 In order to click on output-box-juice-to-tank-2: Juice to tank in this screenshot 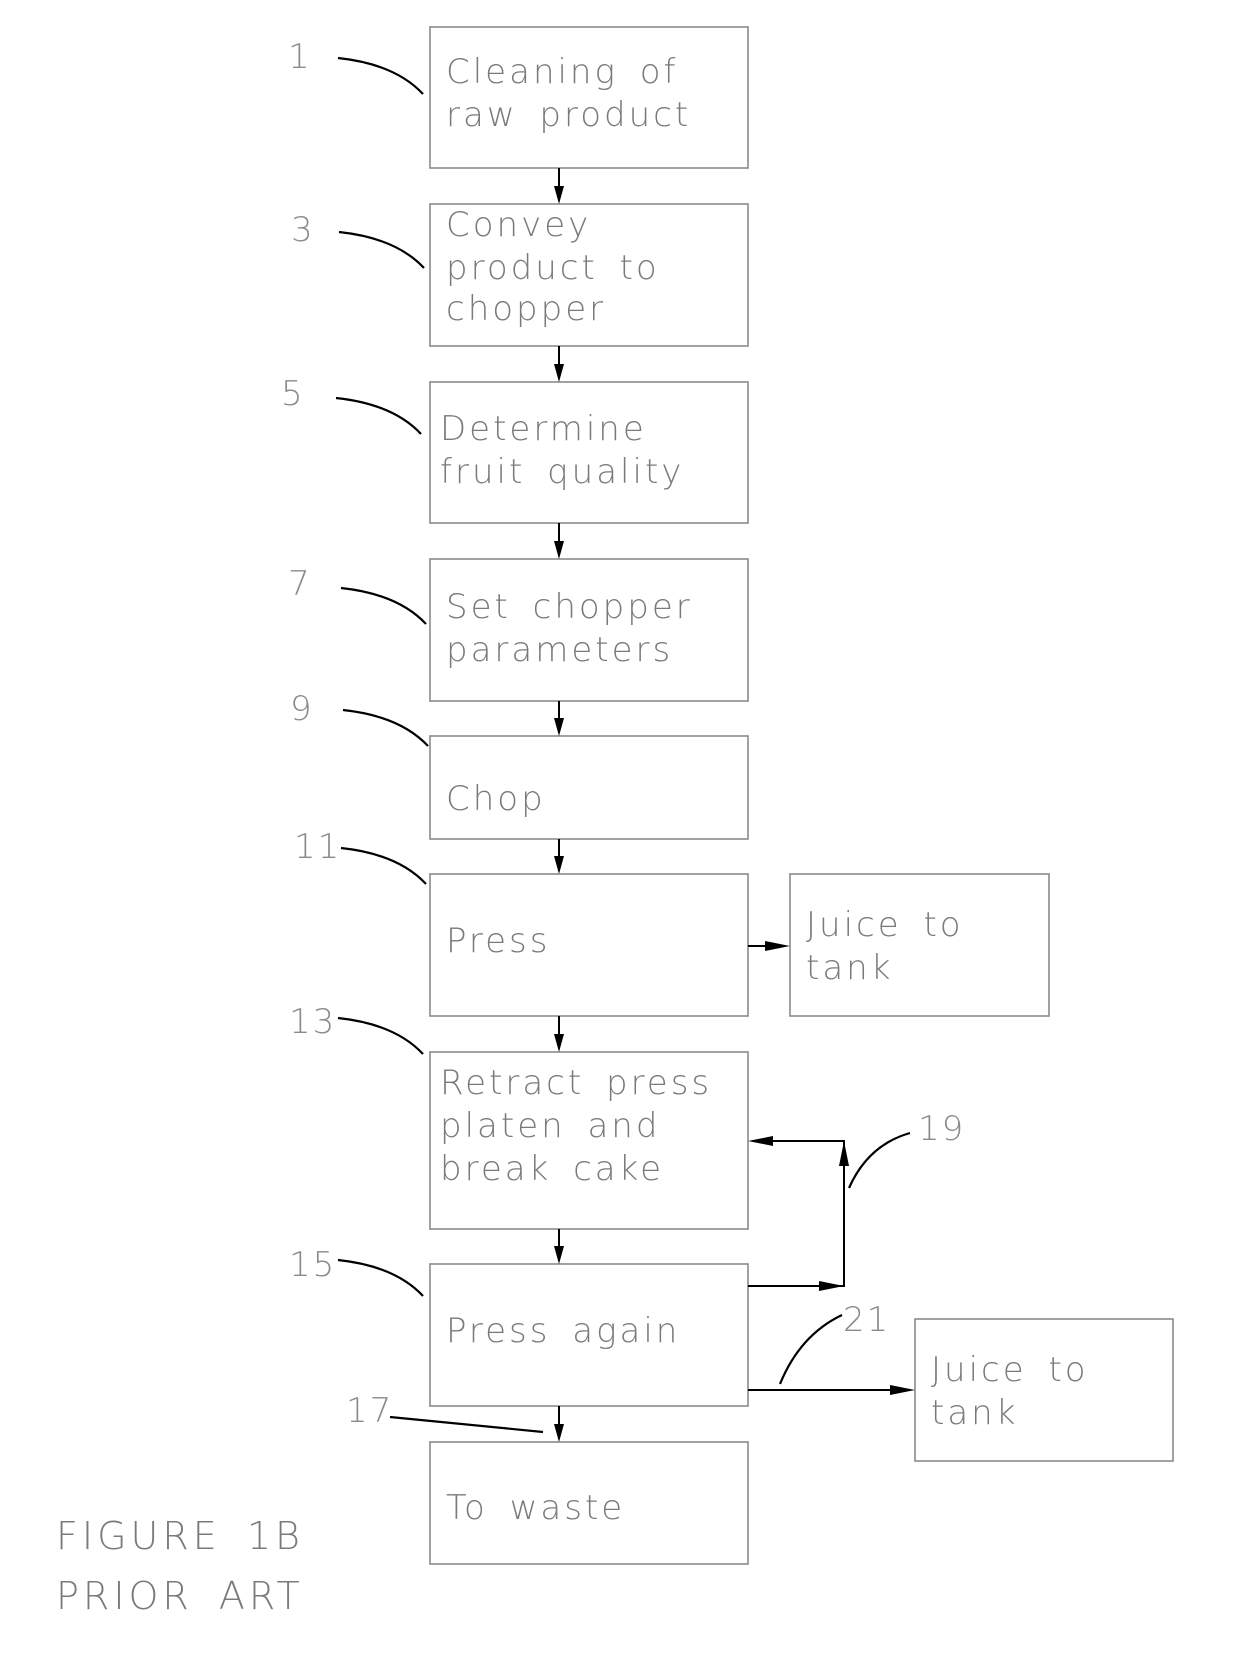, I will do `click(1044, 1390)`.